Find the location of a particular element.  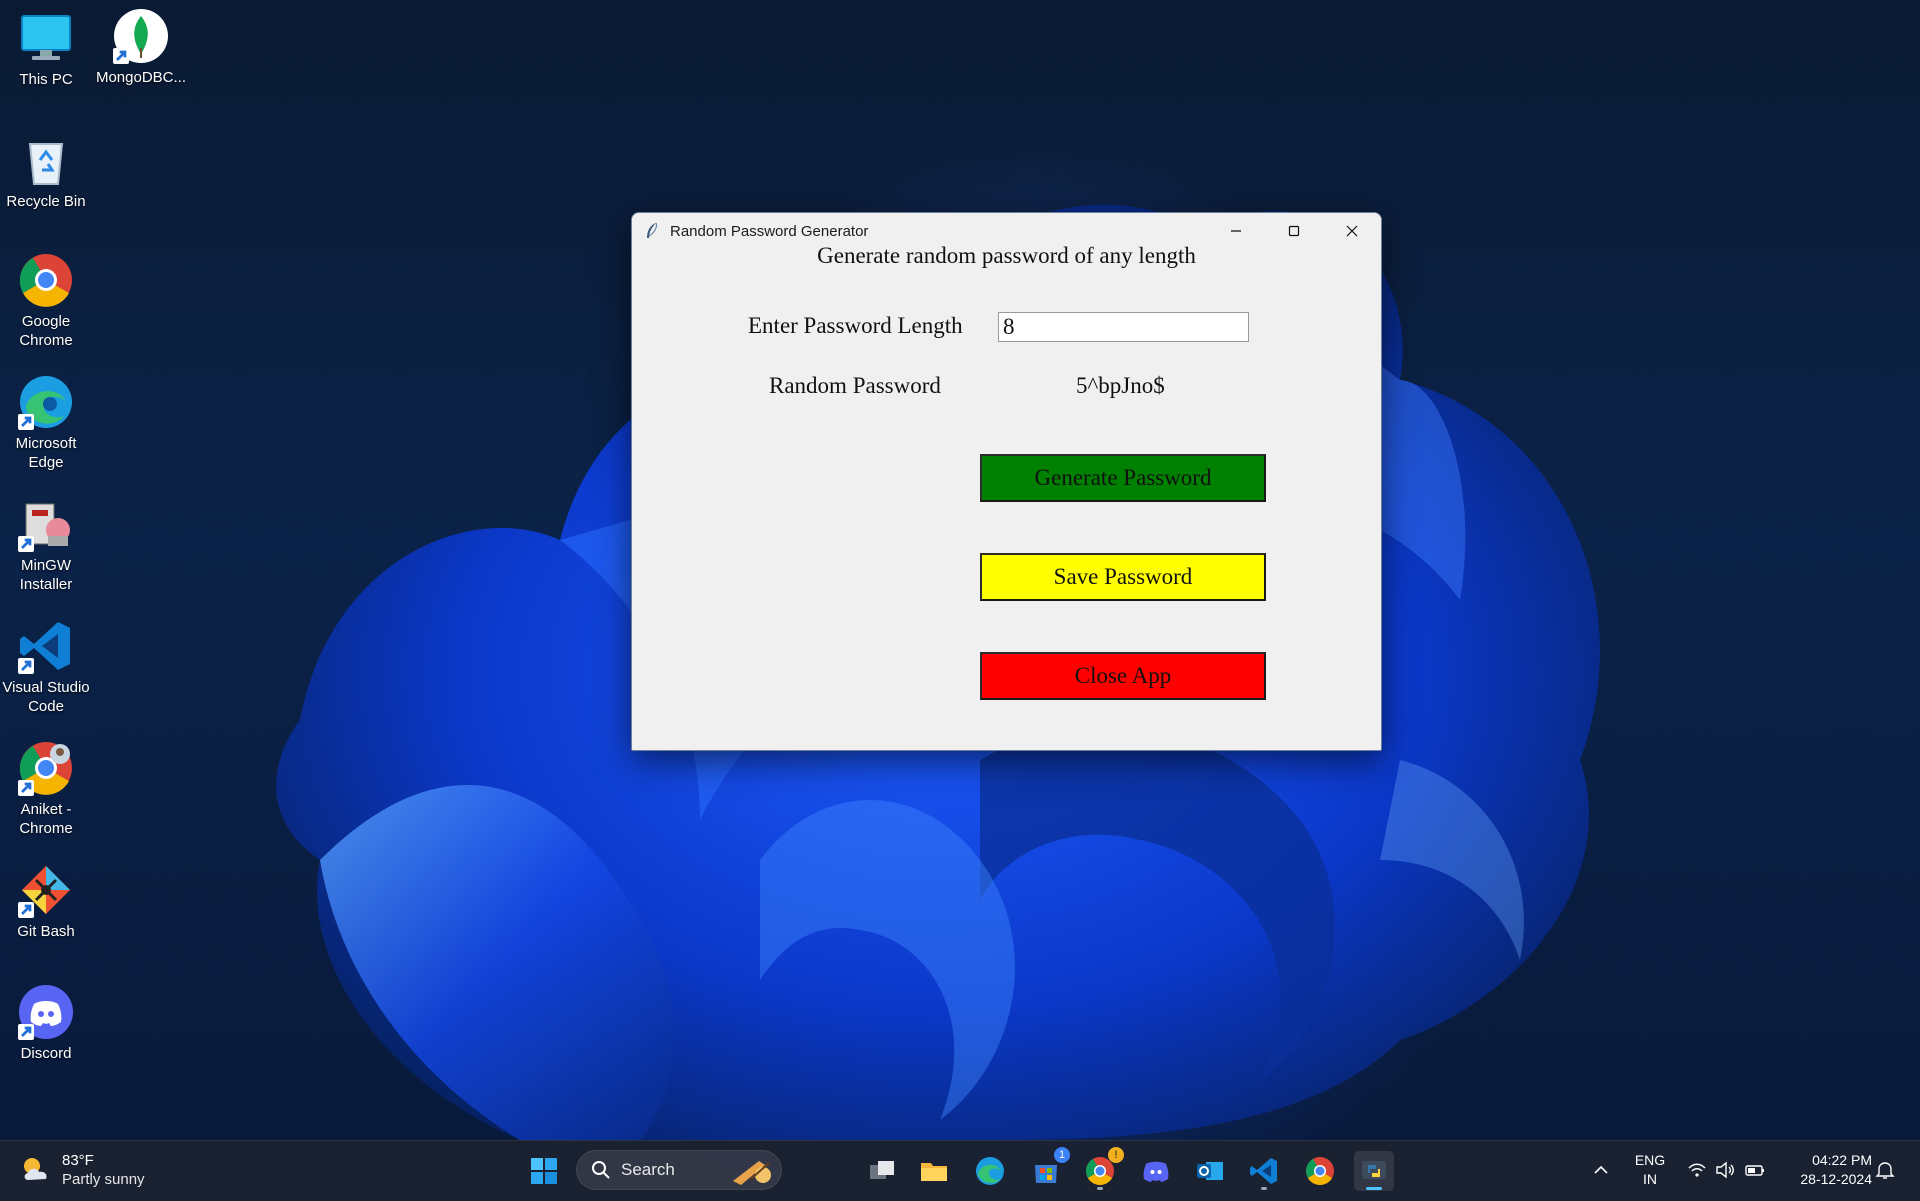

monitor-icon is located at coordinates (46, 38).